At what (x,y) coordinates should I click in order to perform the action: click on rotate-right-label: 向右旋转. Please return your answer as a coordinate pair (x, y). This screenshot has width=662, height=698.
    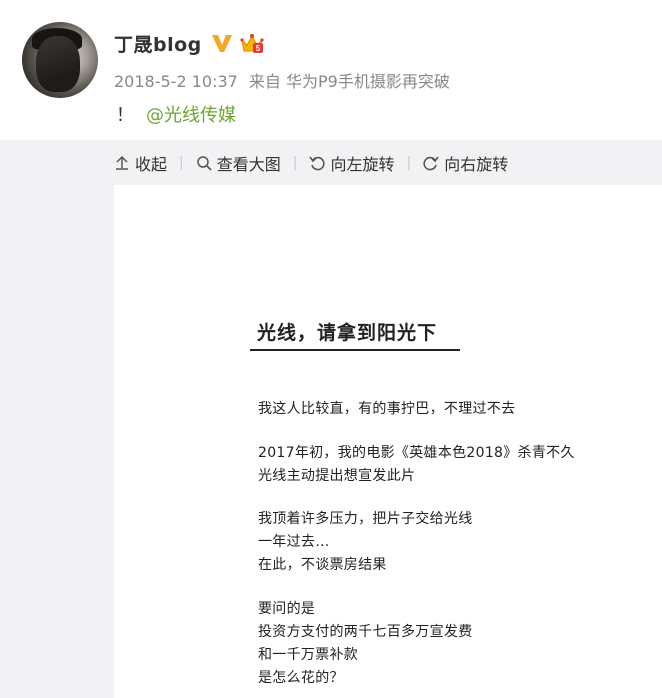
    Looking at the image, I should click on (476, 164).